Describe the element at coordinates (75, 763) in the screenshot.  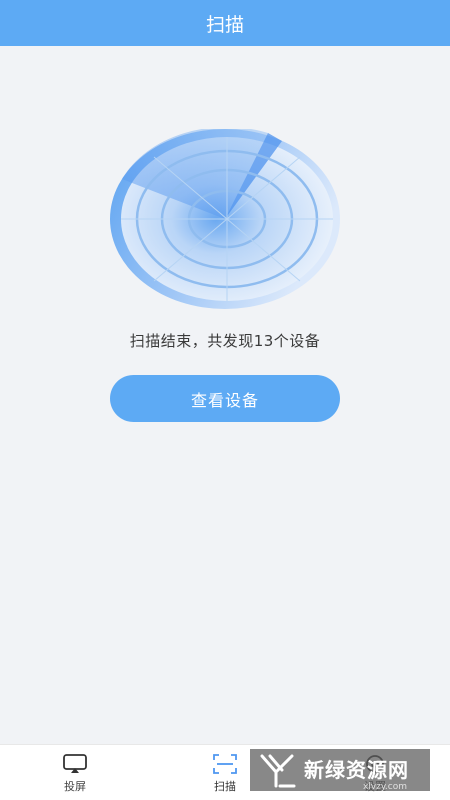
I see `screen-cast-icon` at that location.